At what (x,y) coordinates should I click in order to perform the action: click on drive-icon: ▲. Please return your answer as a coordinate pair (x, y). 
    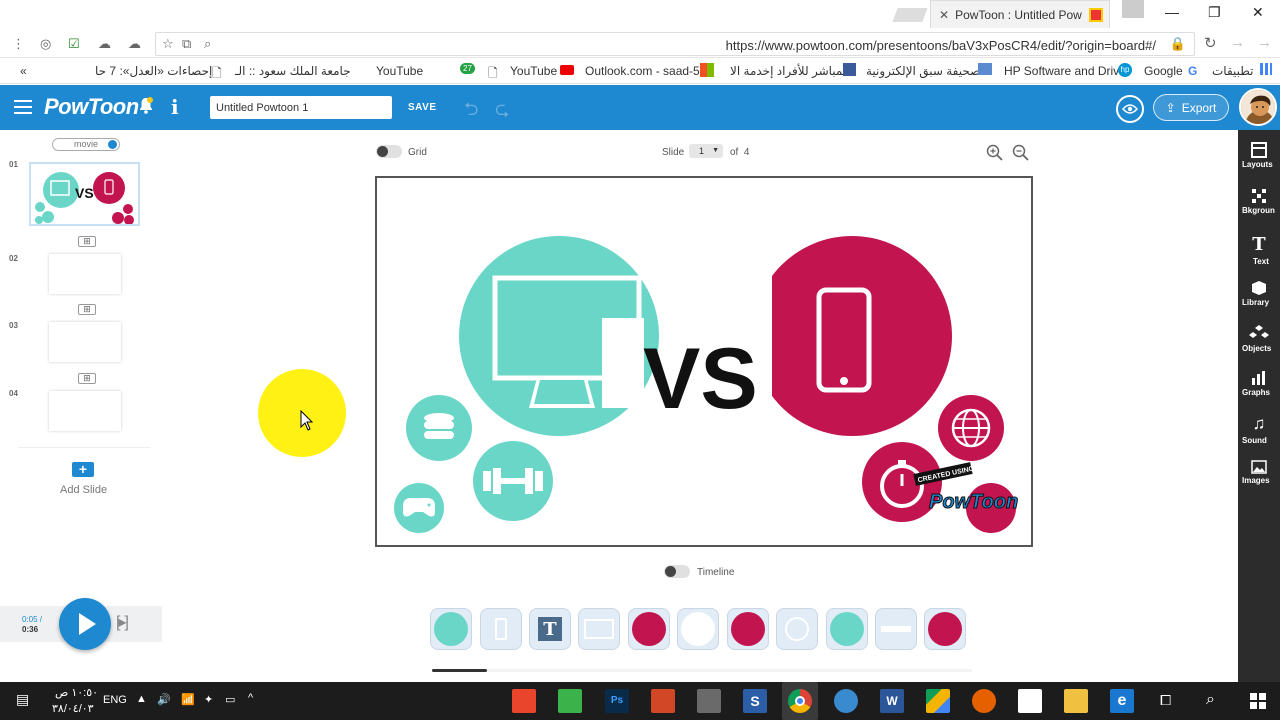
    Looking at the image, I should click on (141, 699).